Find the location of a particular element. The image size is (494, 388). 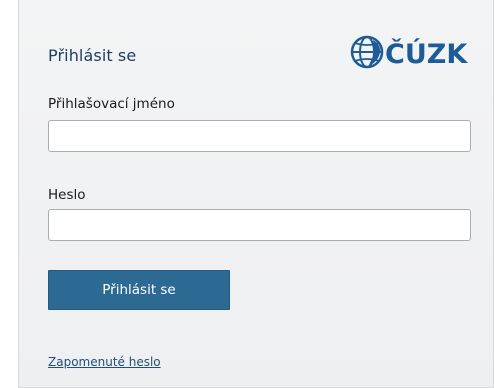

cuzk-logo: ČÚZK is located at coordinates (409, 52).